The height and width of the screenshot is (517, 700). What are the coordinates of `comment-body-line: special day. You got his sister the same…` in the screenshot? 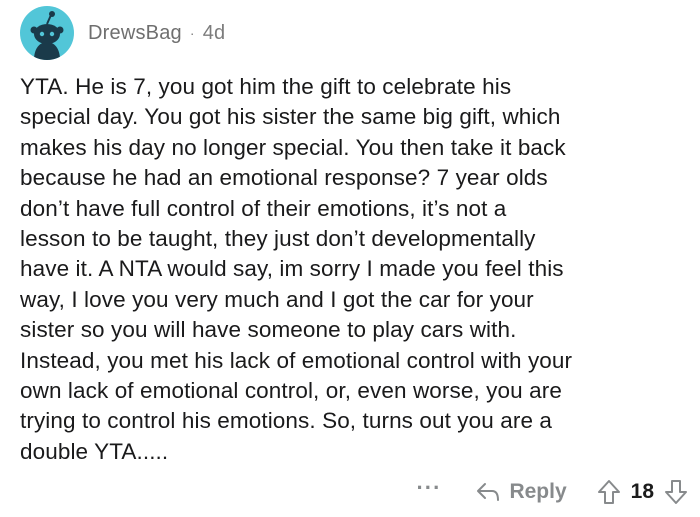 It's located at (290, 117).